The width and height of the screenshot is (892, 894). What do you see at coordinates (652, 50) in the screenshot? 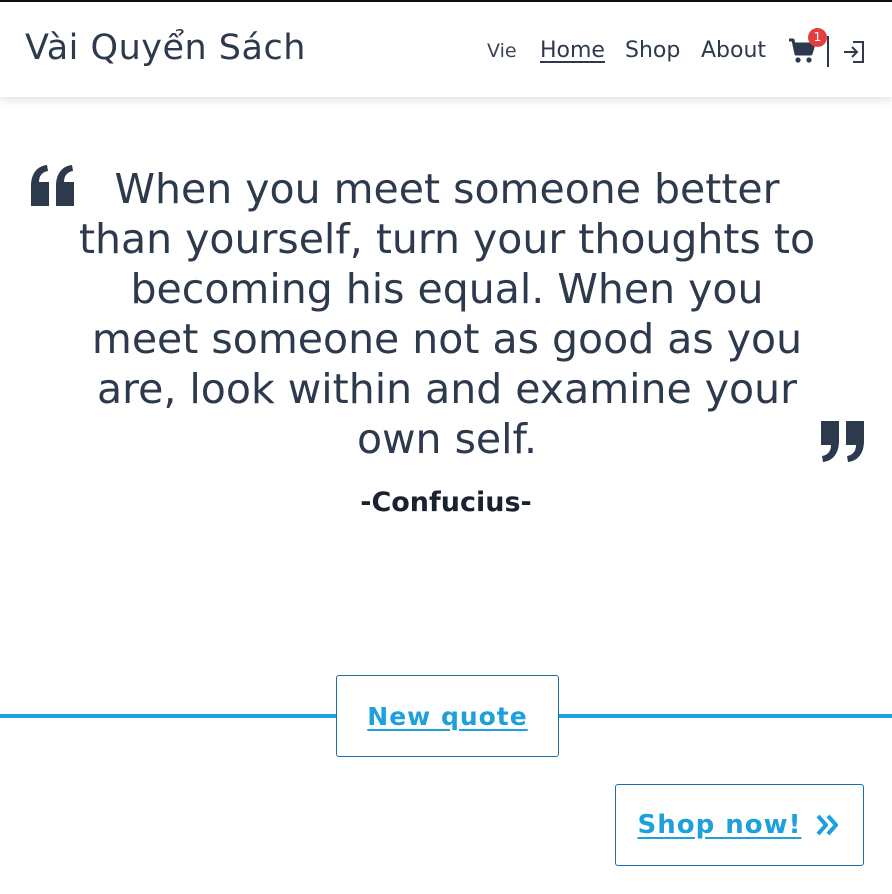
I see `nav-shop: Shop` at bounding box center [652, 50].